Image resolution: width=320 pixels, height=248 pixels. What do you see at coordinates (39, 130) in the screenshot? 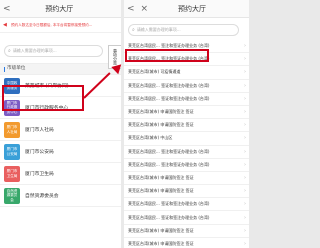
I see `department-name: 厦门市人社局` at bounding box center [39, 130].